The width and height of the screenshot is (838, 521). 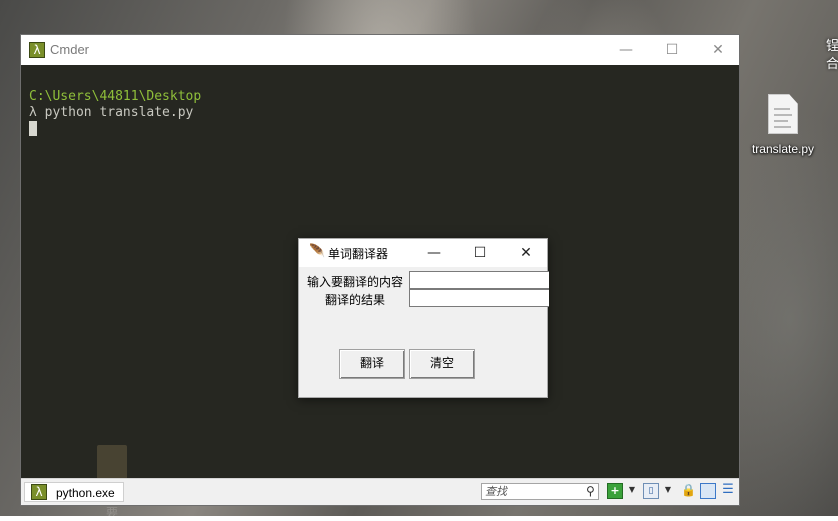 I want to click on split-view-icon: ▯, so click(x=651, y=491).